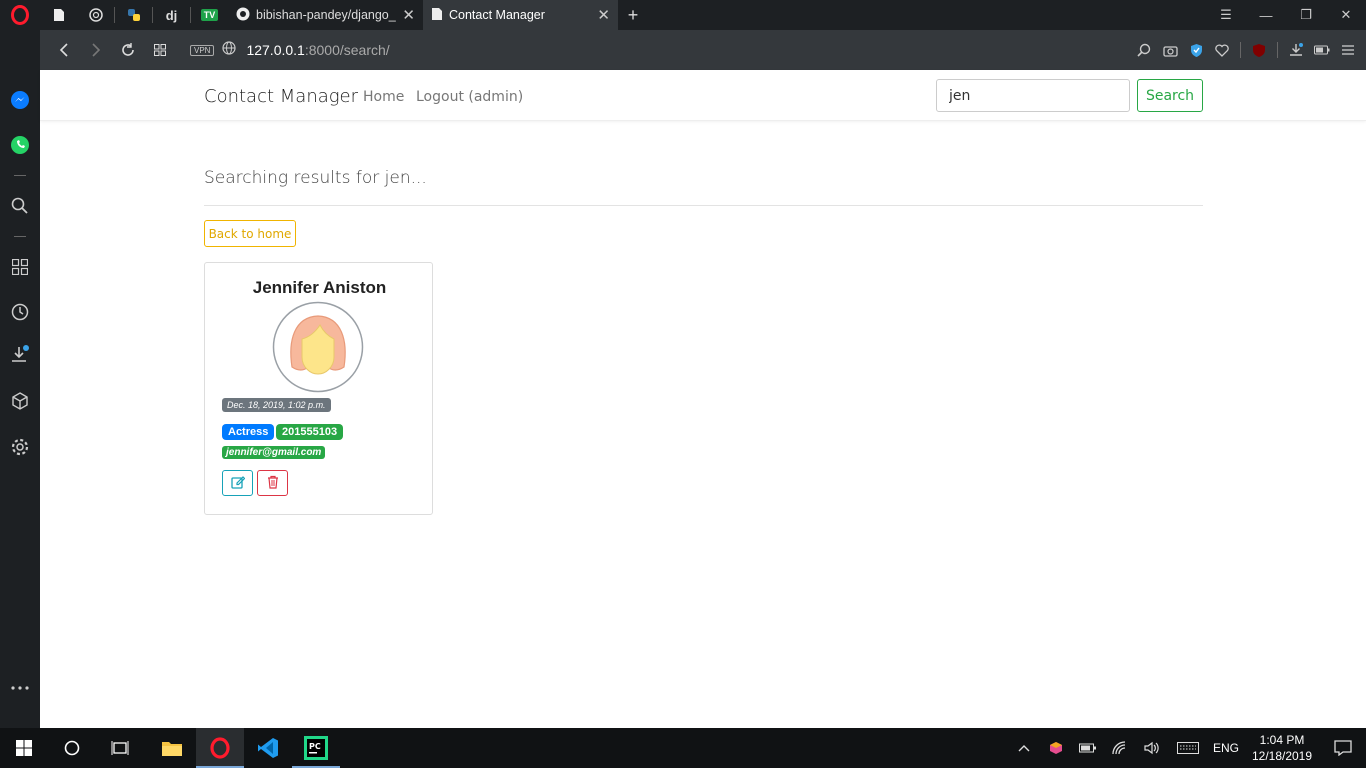 The image size is (1366, 768). I want to click on edit-contact-button, so click(237, 483).